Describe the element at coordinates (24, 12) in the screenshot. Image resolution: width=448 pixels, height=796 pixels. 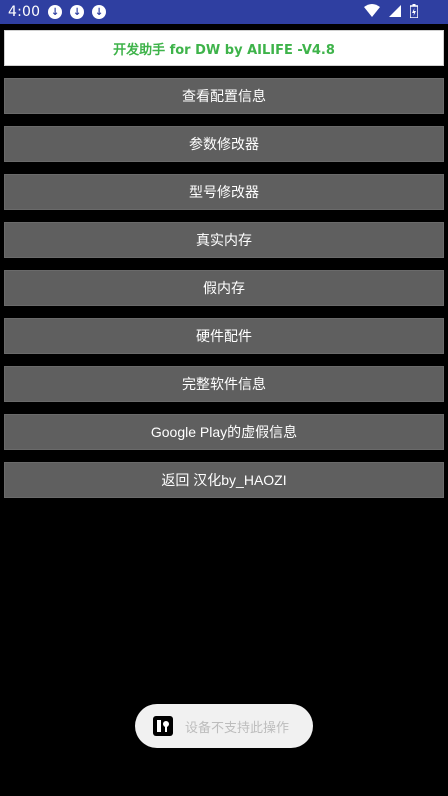
I see `status-time: 4:00` at that location.